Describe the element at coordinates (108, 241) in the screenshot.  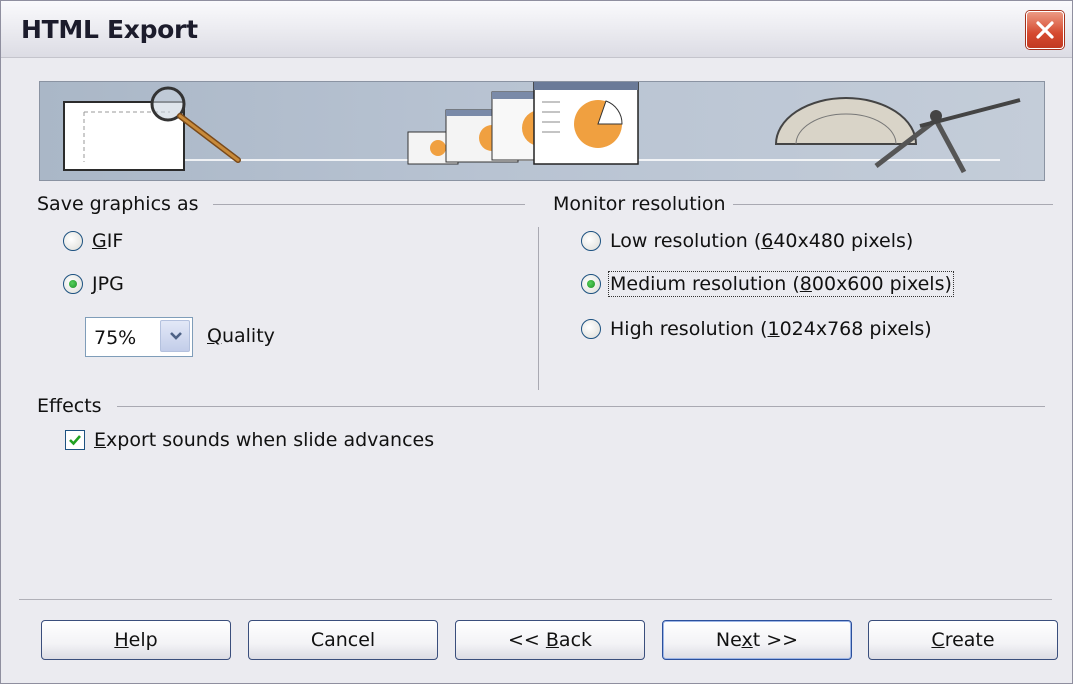
I see `gif-label: GIF` at that location.